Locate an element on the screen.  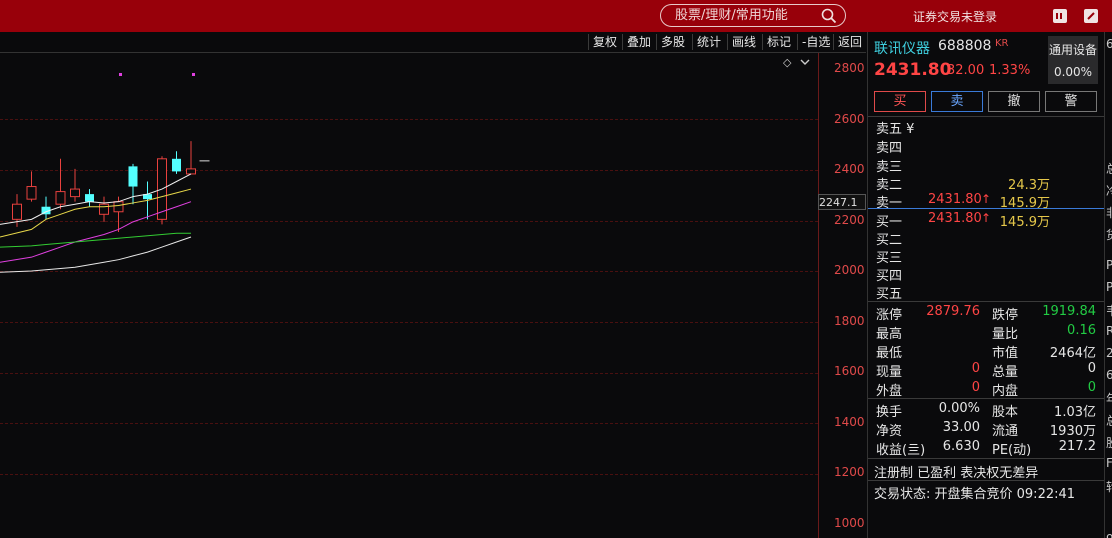
stat-label: 内盘 is located at coordinates (1005, 391).